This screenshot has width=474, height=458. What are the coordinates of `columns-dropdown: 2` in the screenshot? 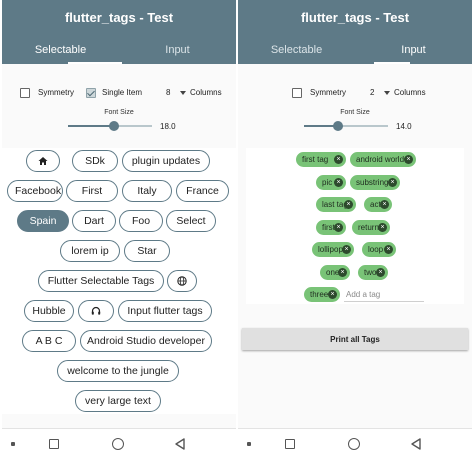 It's located at (372, 92).